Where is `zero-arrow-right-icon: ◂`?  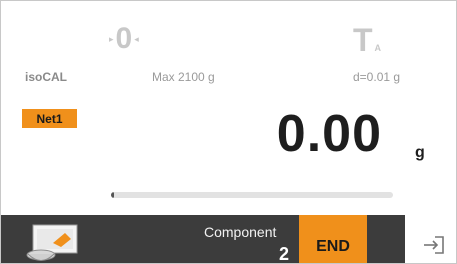 zero-arrow-right-icon: ◂ is located at coordinates (136, 38).